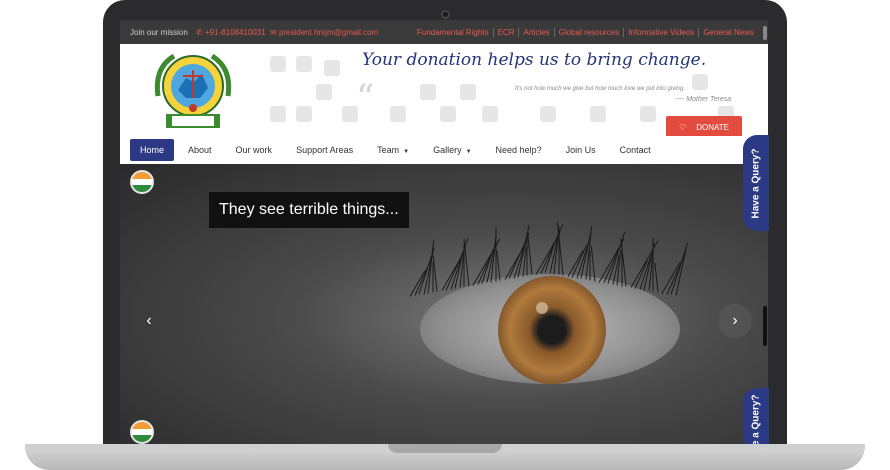 This screenshot has width=890, height=470. What do you see at coordinates (552, 330) in the screenshot?
I see `iris-image` at bounding box center [552, 330].